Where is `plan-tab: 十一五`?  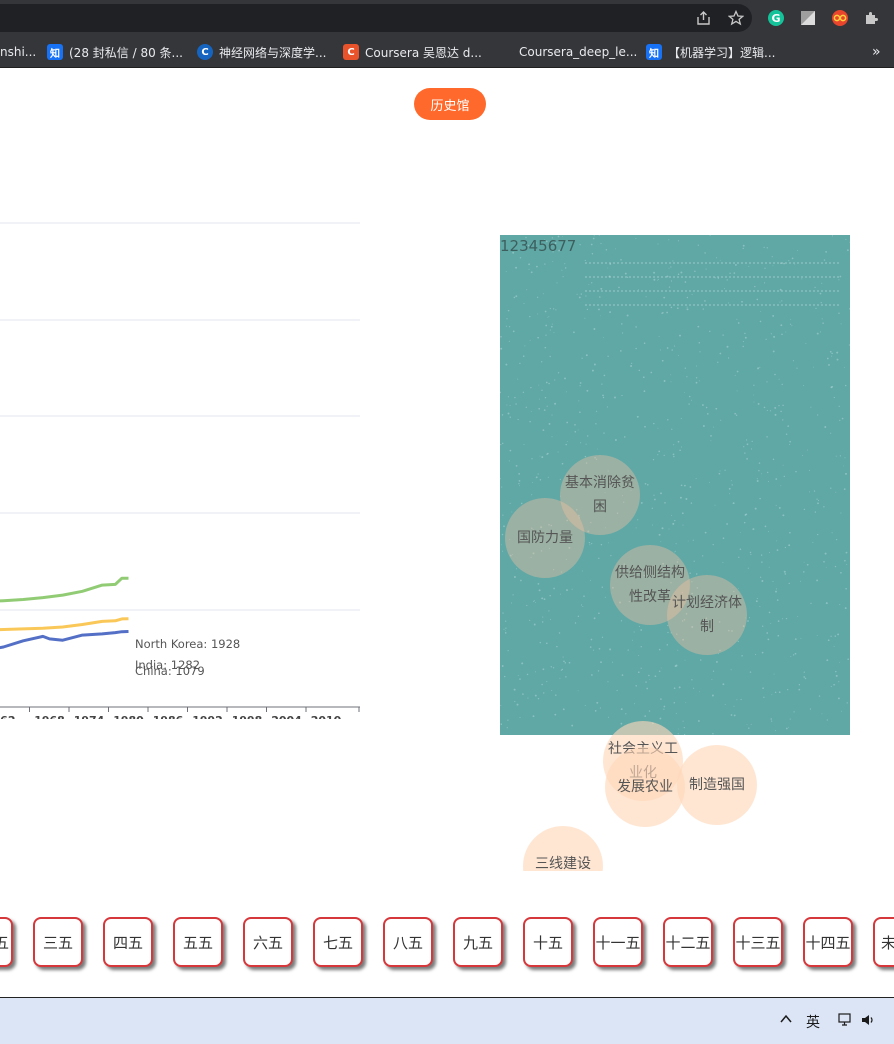 plan-tab: 十一五 is located at coordinates (618, 942).